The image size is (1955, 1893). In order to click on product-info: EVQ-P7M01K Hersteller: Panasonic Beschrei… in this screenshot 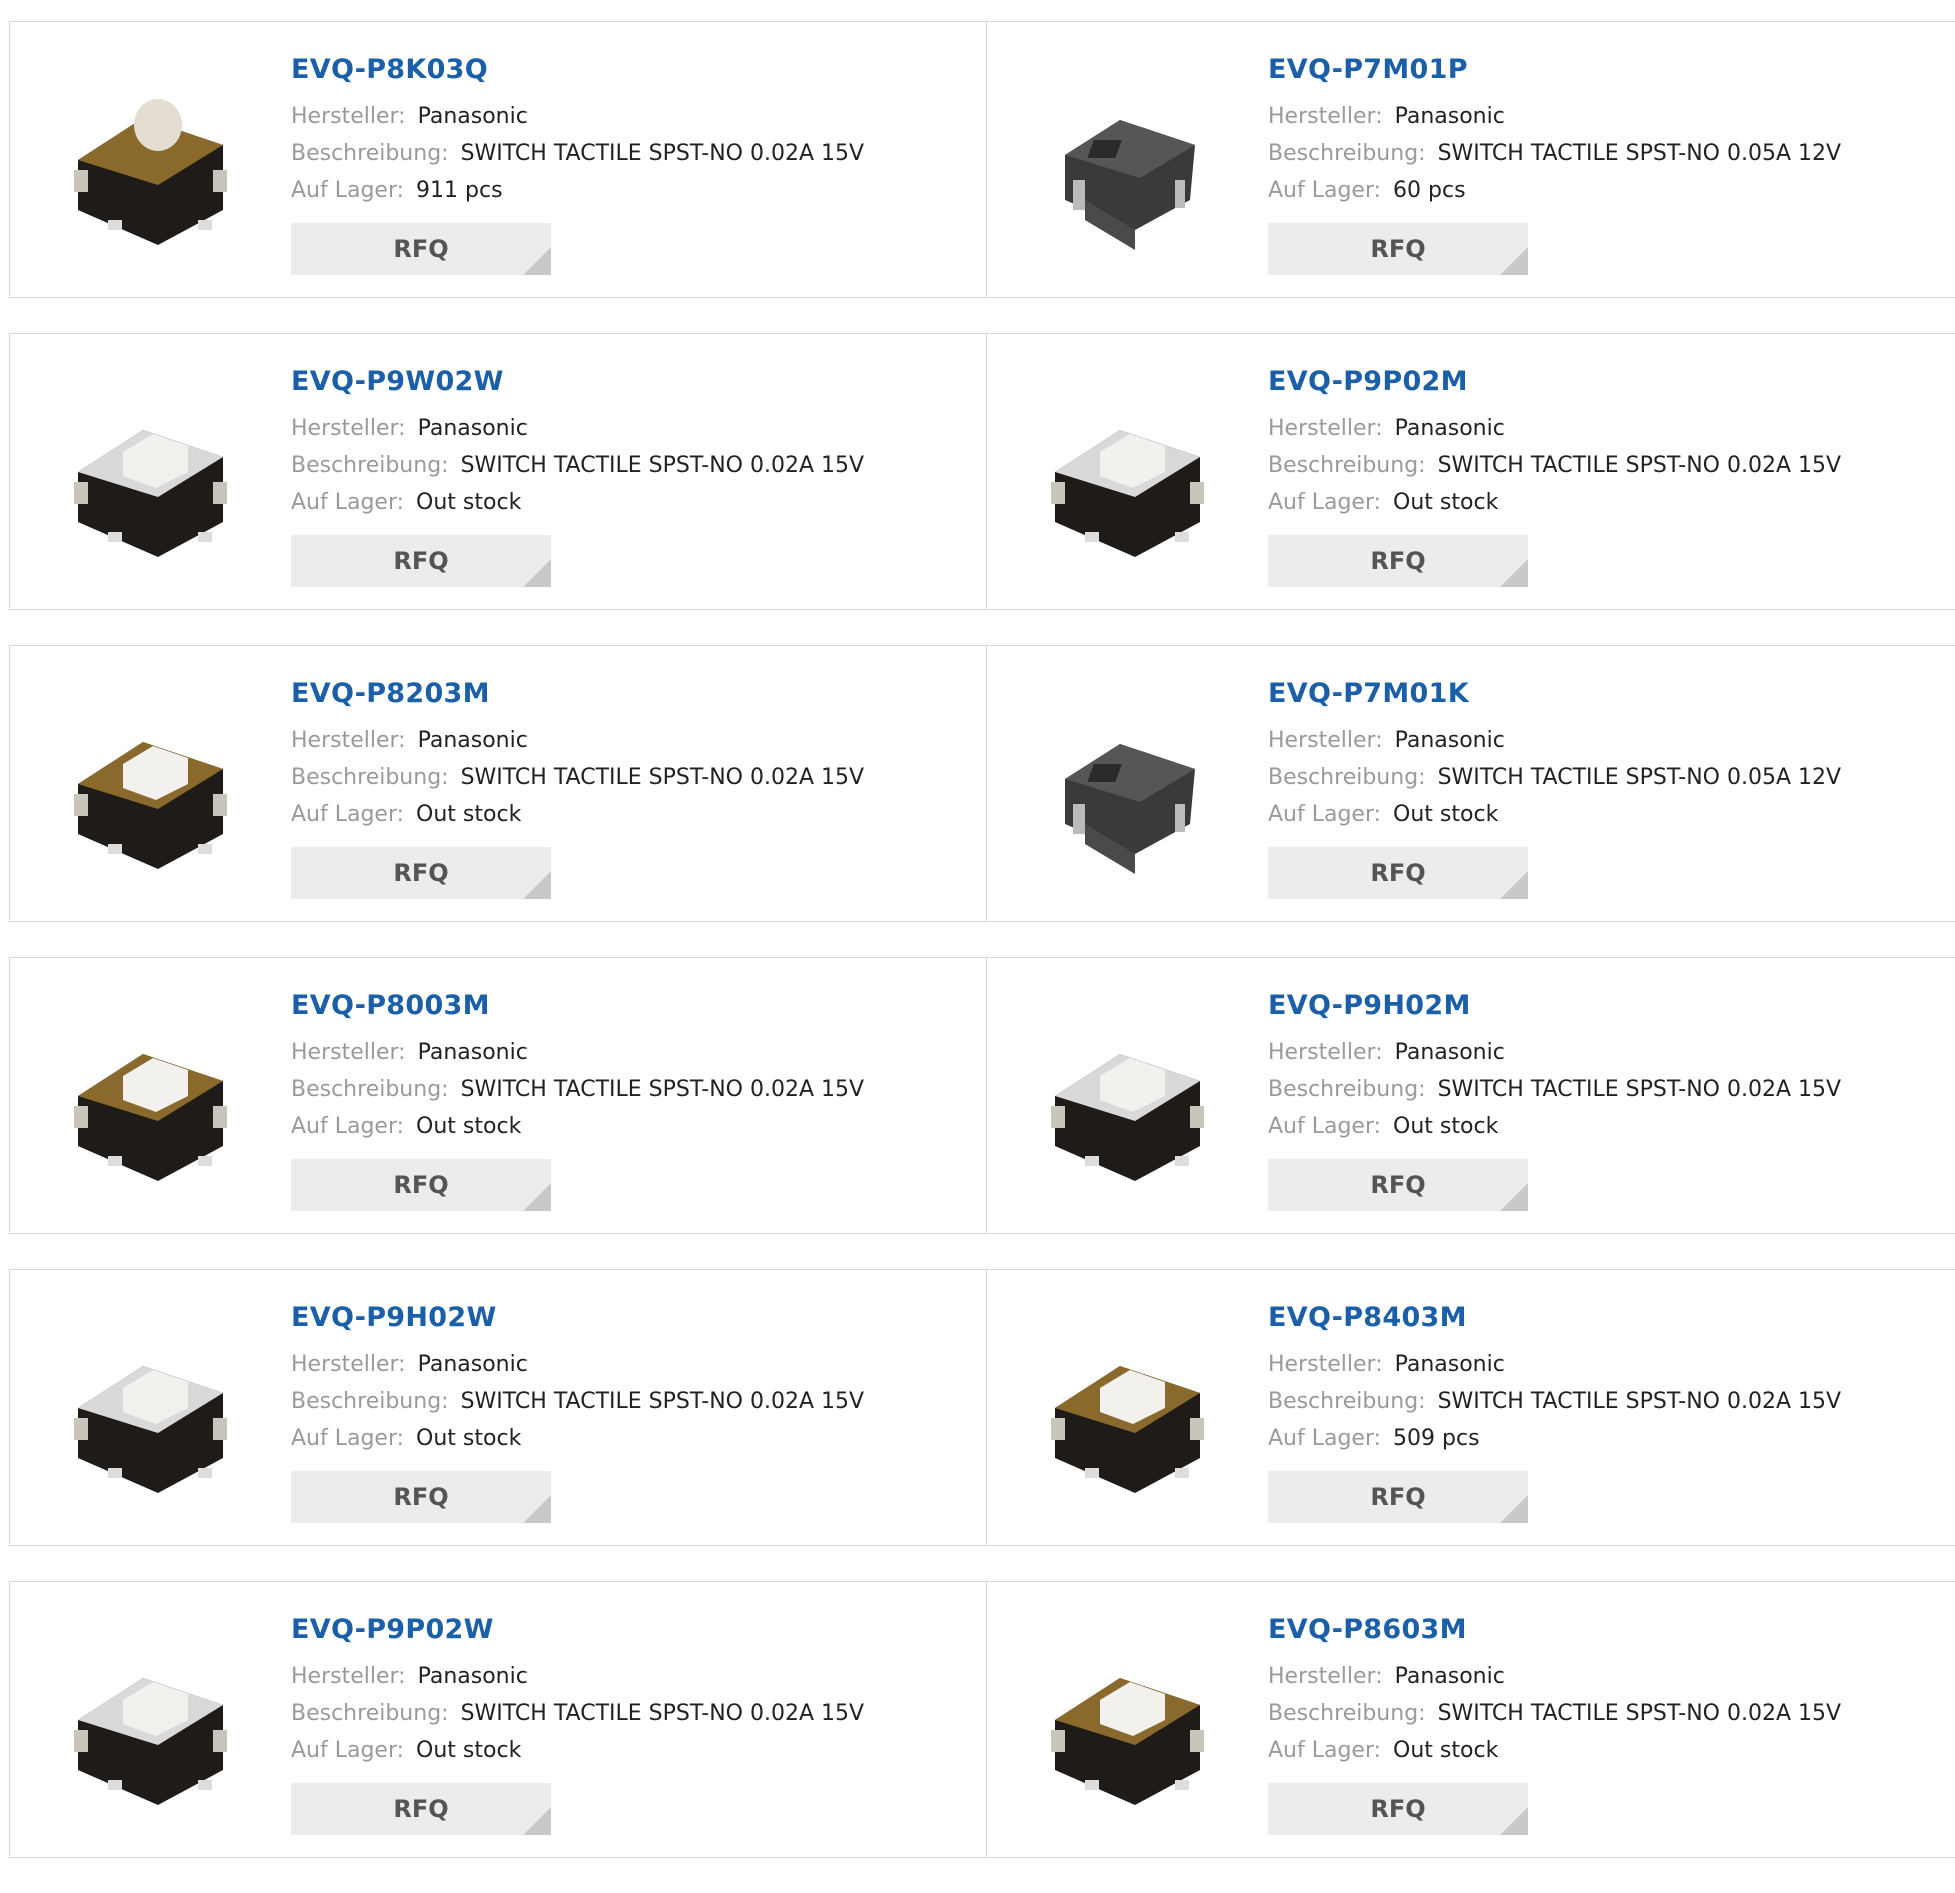, I will do `click(1554, 753)`.